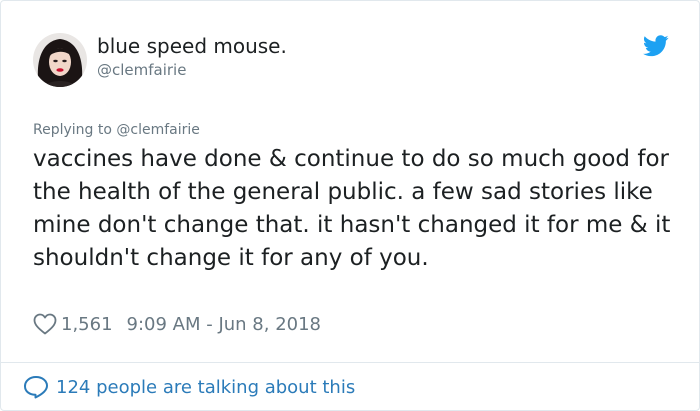 The height and width of the screenshot is (411, 700). I want to click on tweet-meta: 1,561 9:09 AM - Jun 8, 2018, so click(177, 324).